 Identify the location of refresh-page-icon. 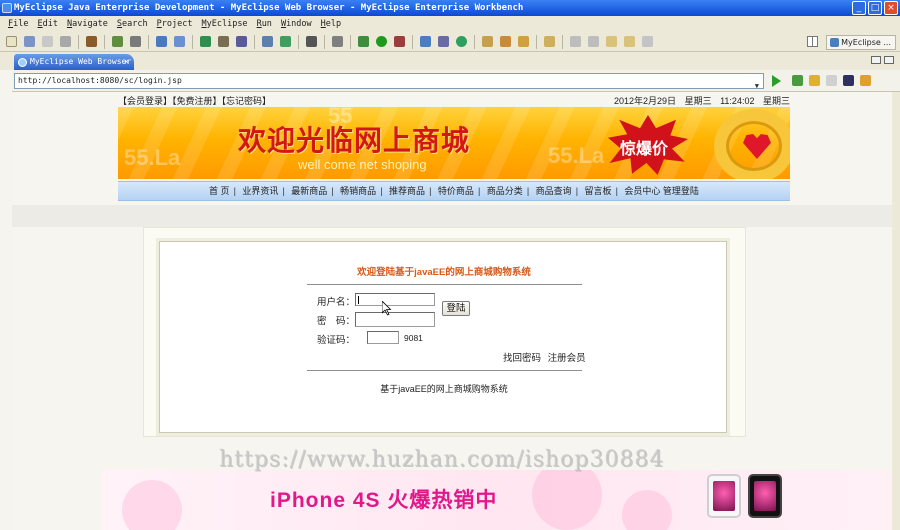
(865, 80).